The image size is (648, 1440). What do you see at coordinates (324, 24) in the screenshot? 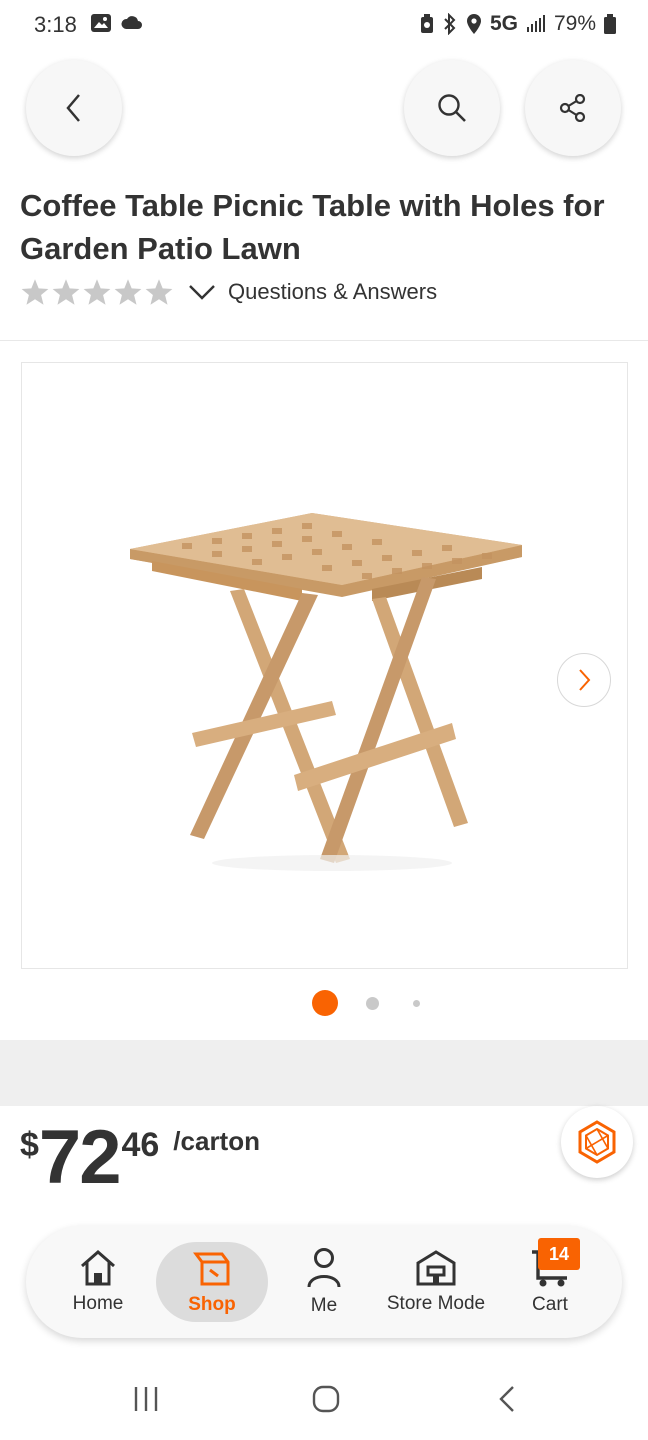
I see `status-bar: 3:18 5G 79%` at bounding box center [324, 24].